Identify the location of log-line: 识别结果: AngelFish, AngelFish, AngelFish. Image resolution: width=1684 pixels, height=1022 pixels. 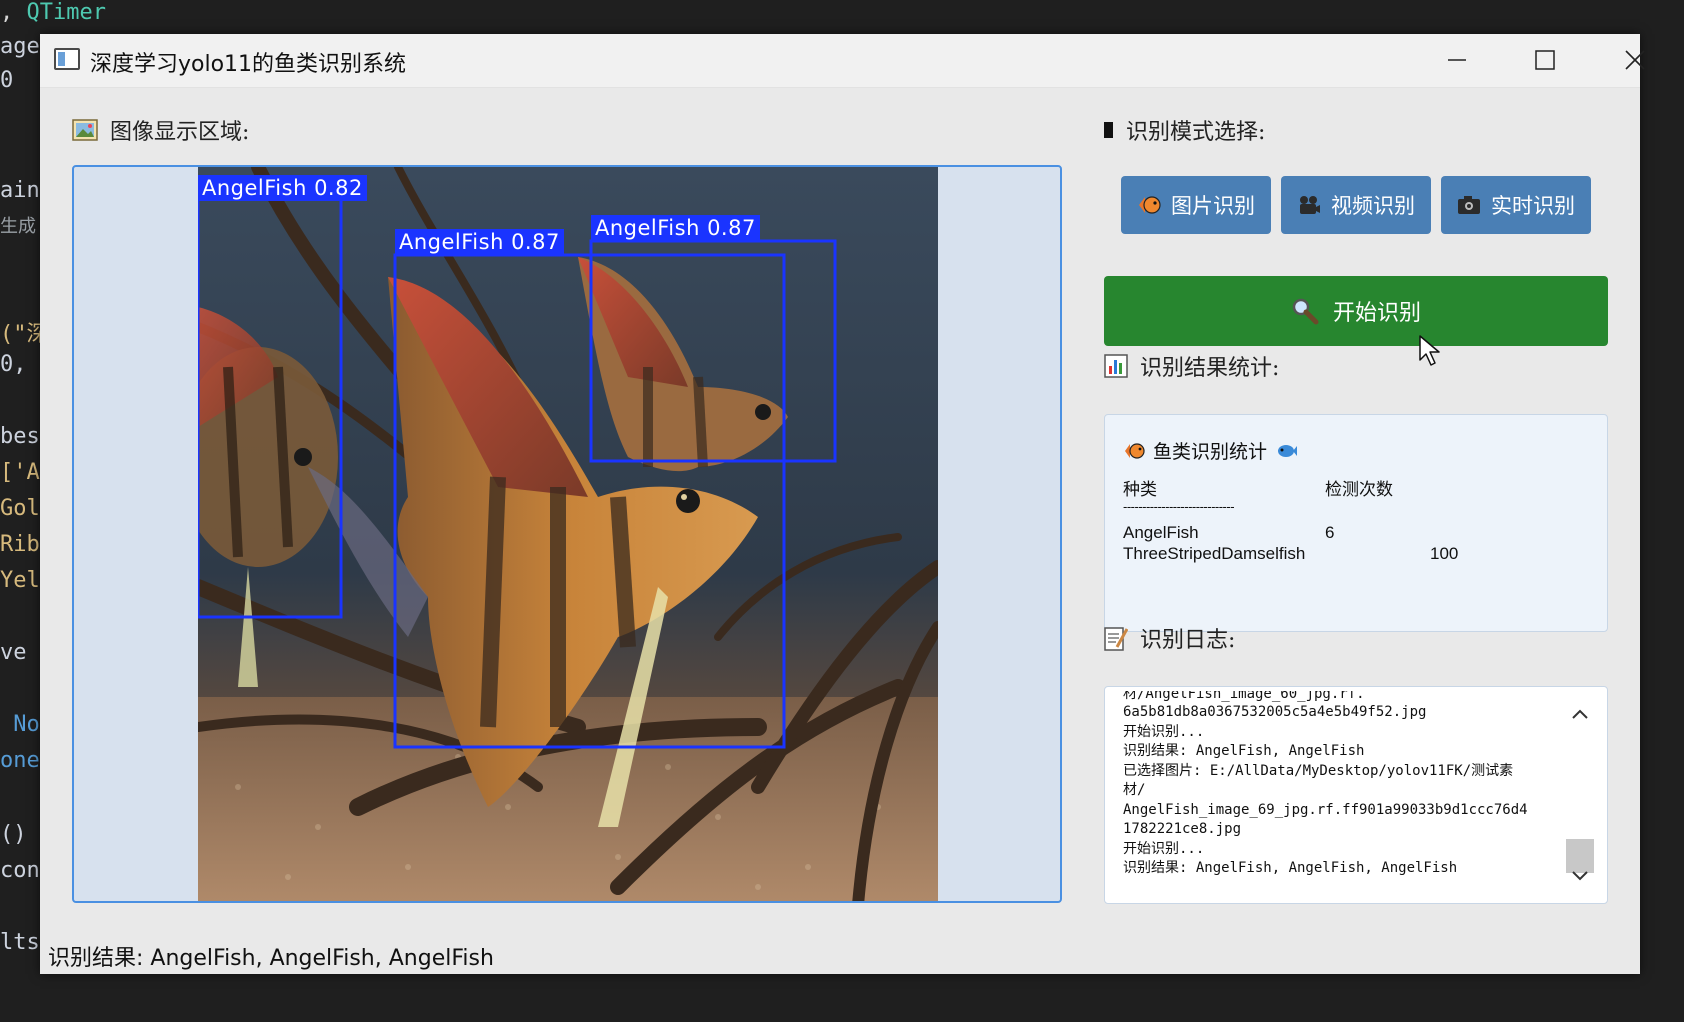
(1290, 868).